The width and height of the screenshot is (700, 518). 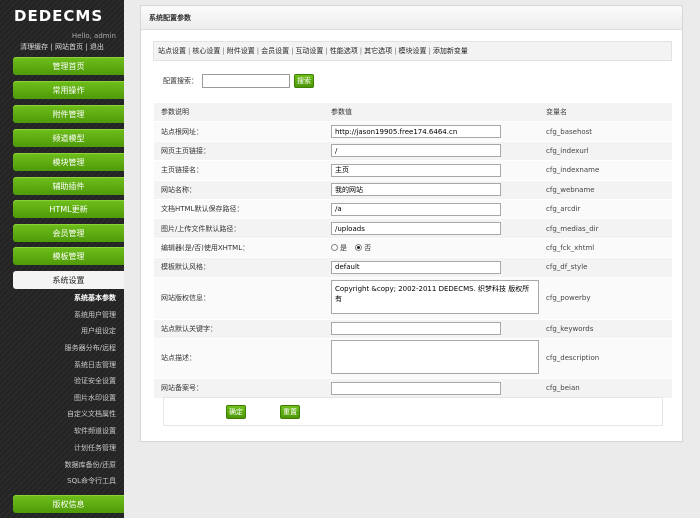 I want to click on subnav-servers: 服务器分布/远程, so click(x=90, y=348).